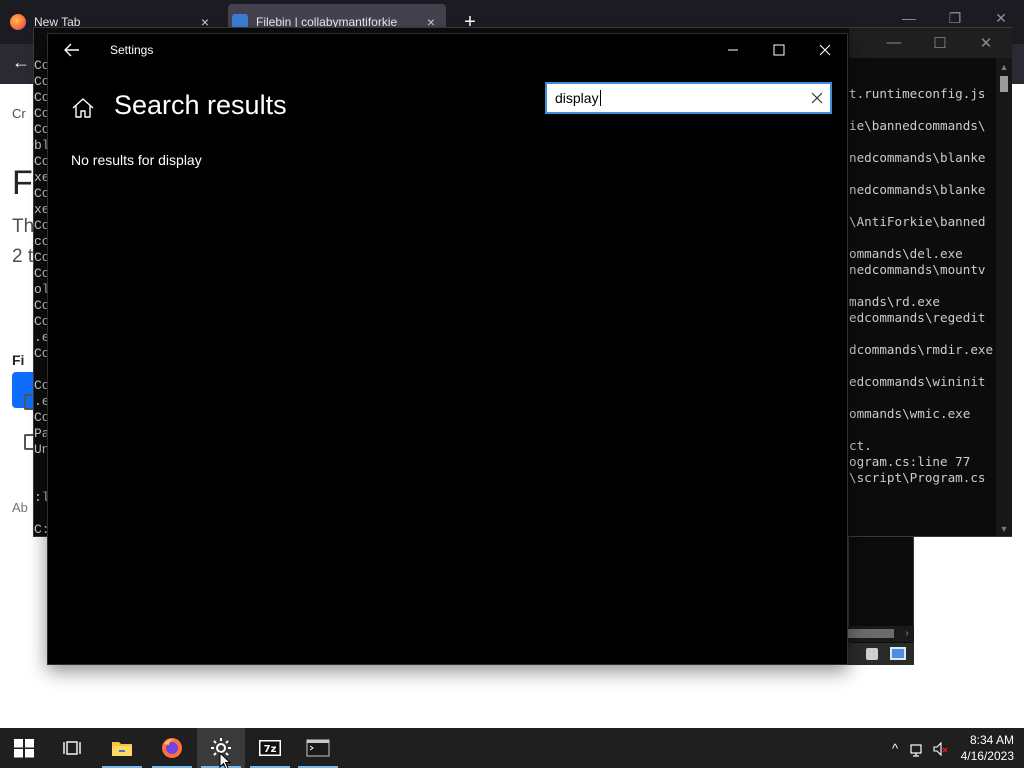 The image size is (1024, 768). What do you see at coordinates (21, 62) in the screenshot?
I see `back-arrow-icon: ←` at bounding box center [21, 62].